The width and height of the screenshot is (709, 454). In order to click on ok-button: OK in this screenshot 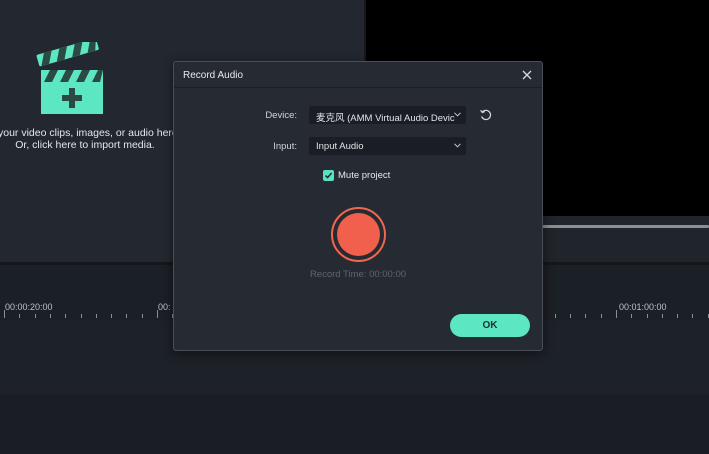, I will do `click(490, 325)`.